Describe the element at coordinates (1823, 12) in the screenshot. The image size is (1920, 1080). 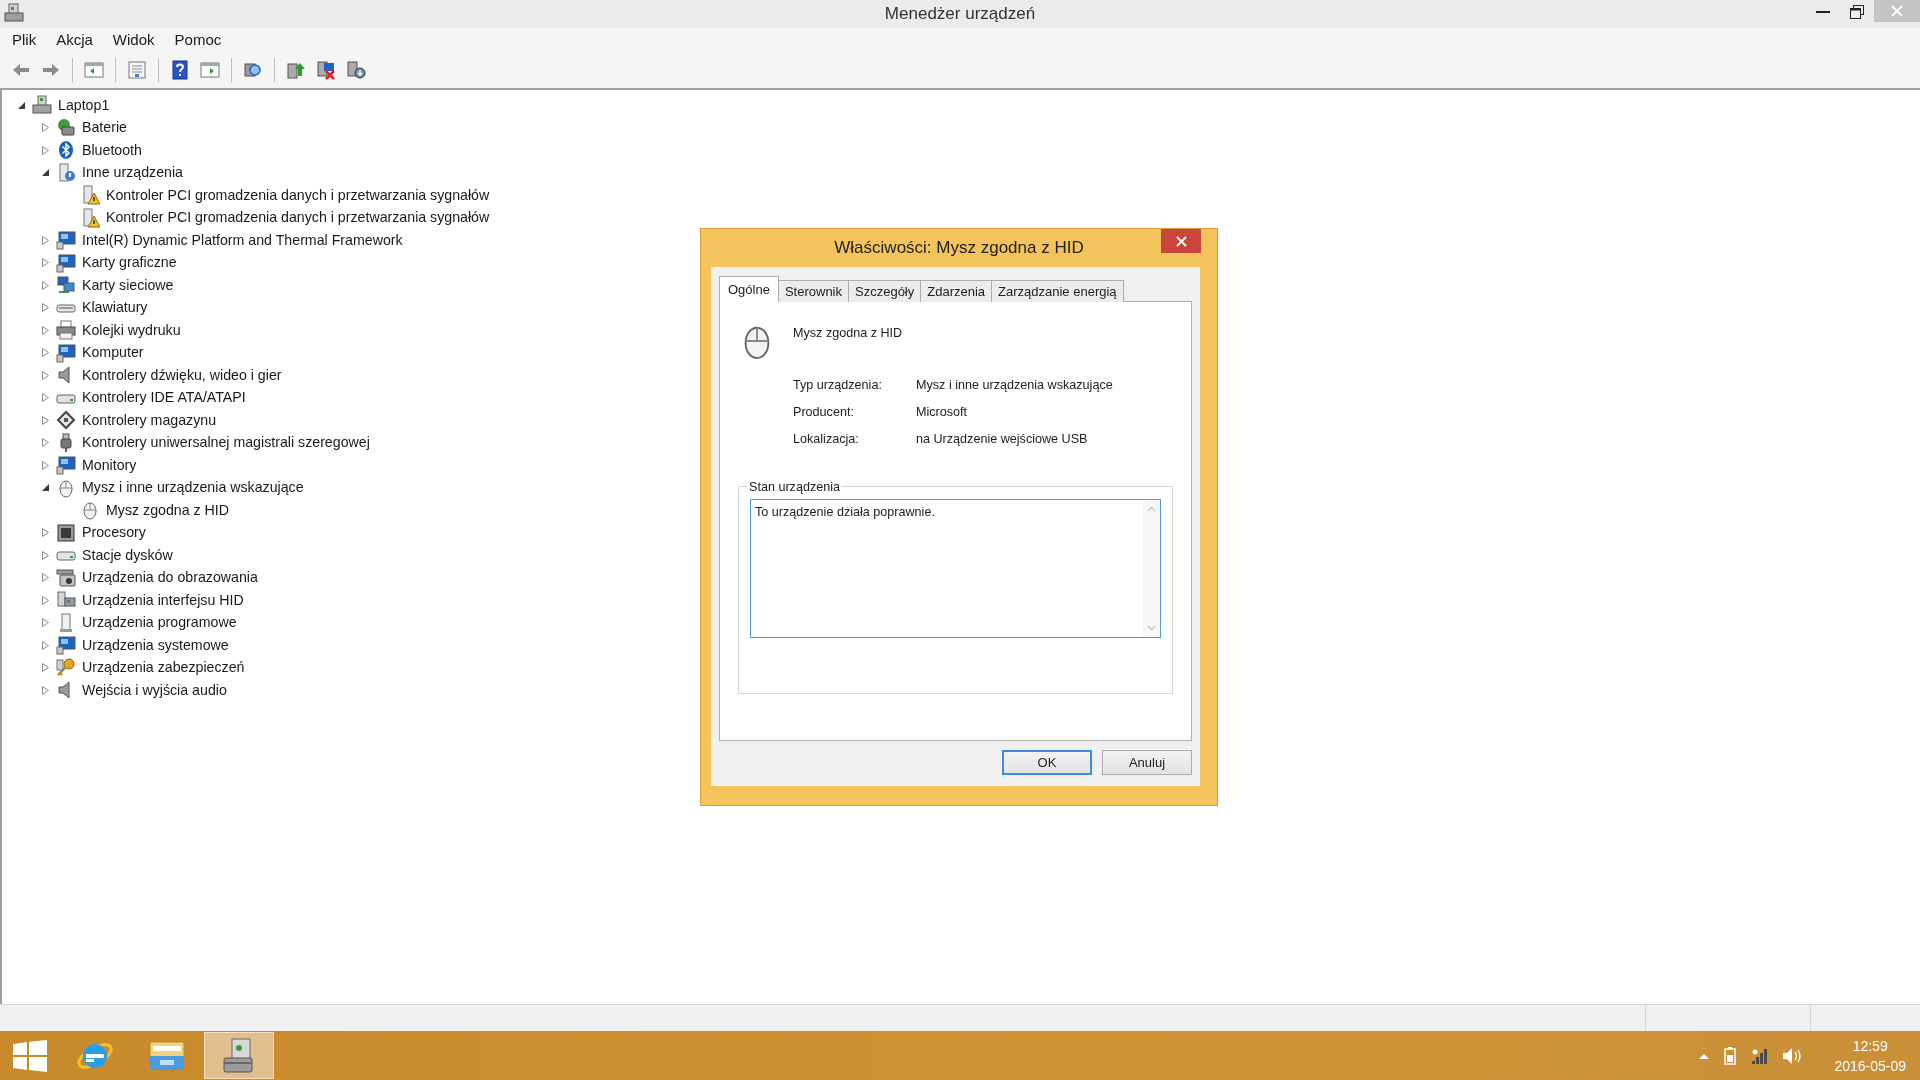
I see `minimize-icon` at that location.